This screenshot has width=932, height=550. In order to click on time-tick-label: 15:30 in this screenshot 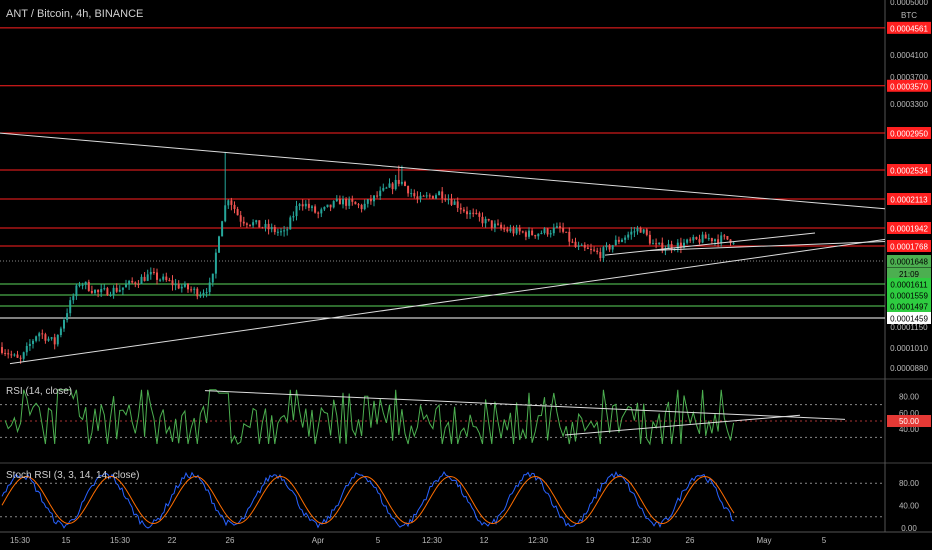, I will do `click(120, 540)`.